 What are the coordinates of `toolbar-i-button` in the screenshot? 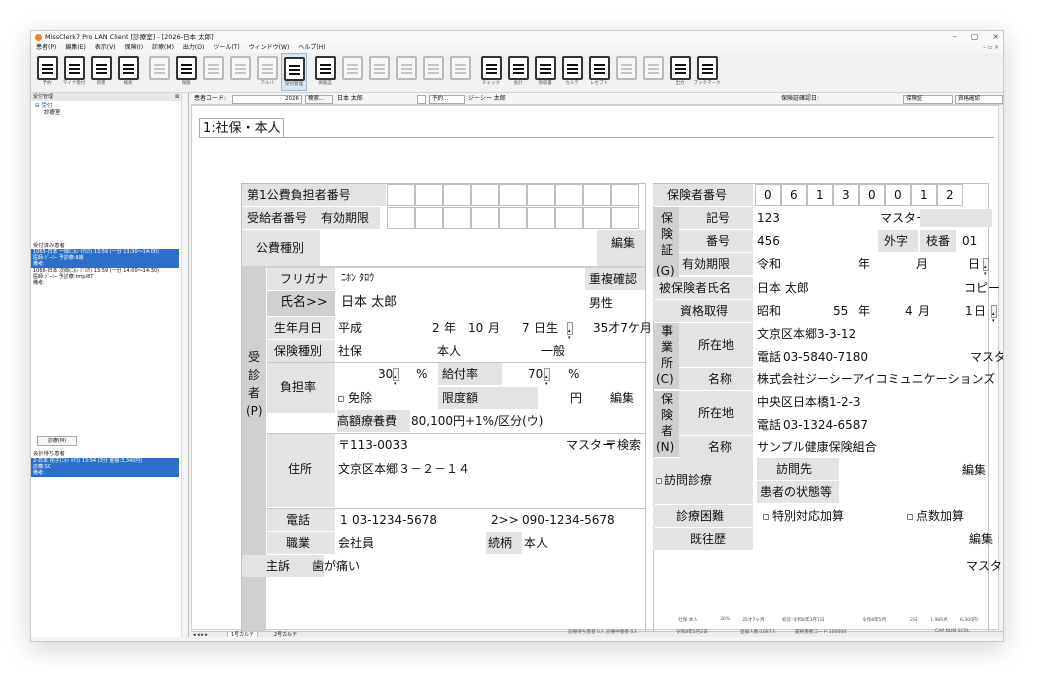 It's located at (406, 72).